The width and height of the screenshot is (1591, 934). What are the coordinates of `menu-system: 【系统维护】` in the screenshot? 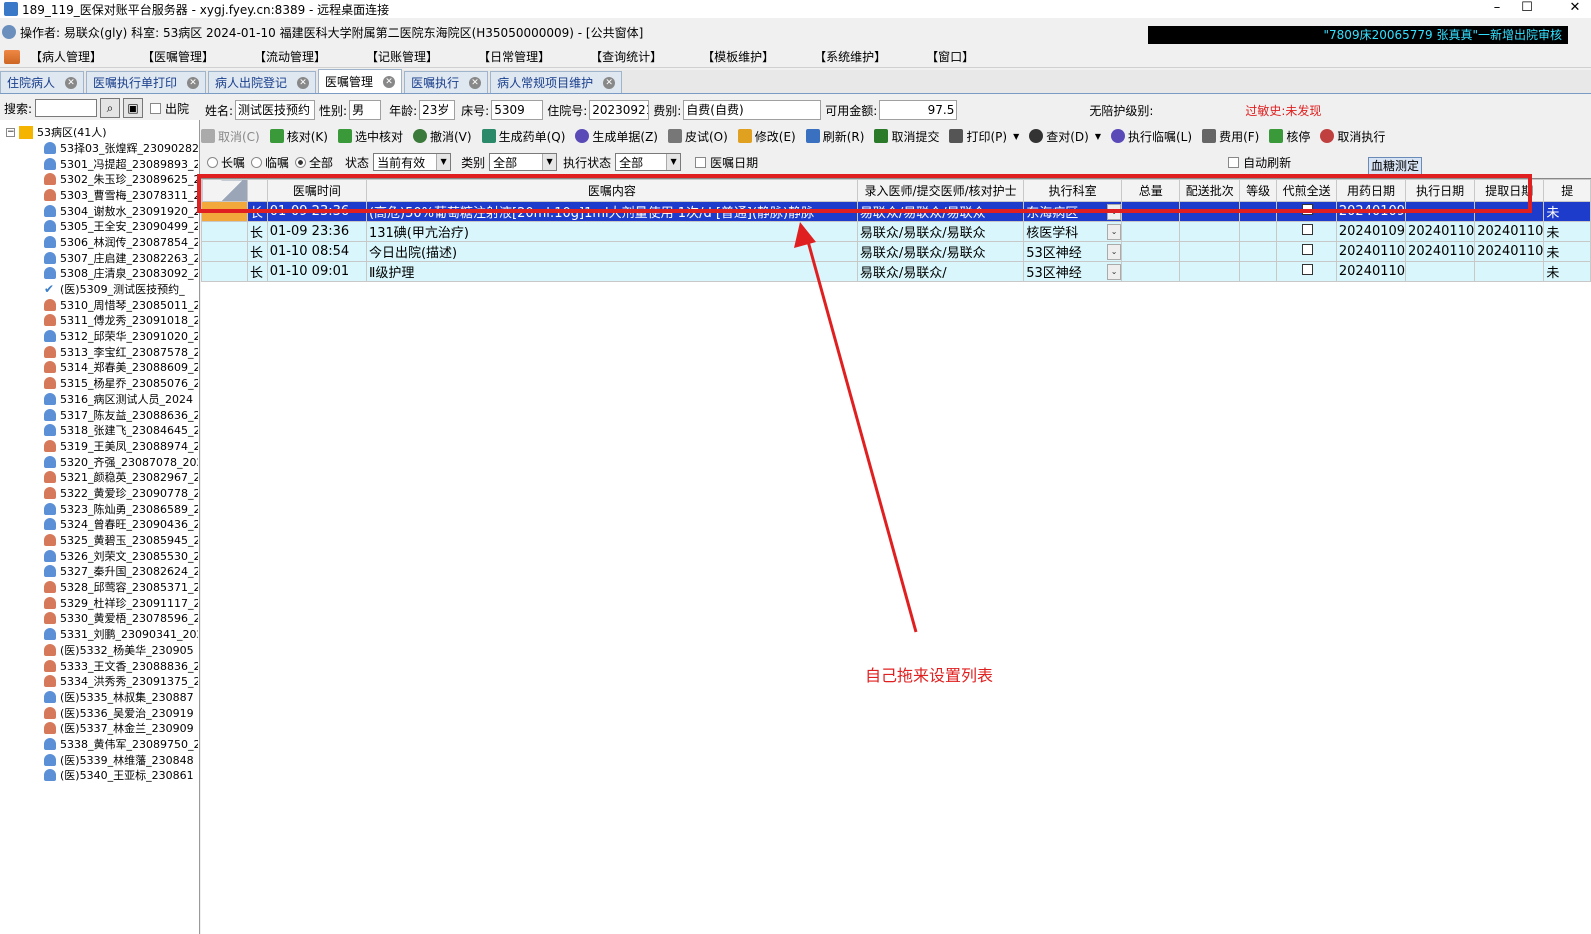 It's located at (850, 56).